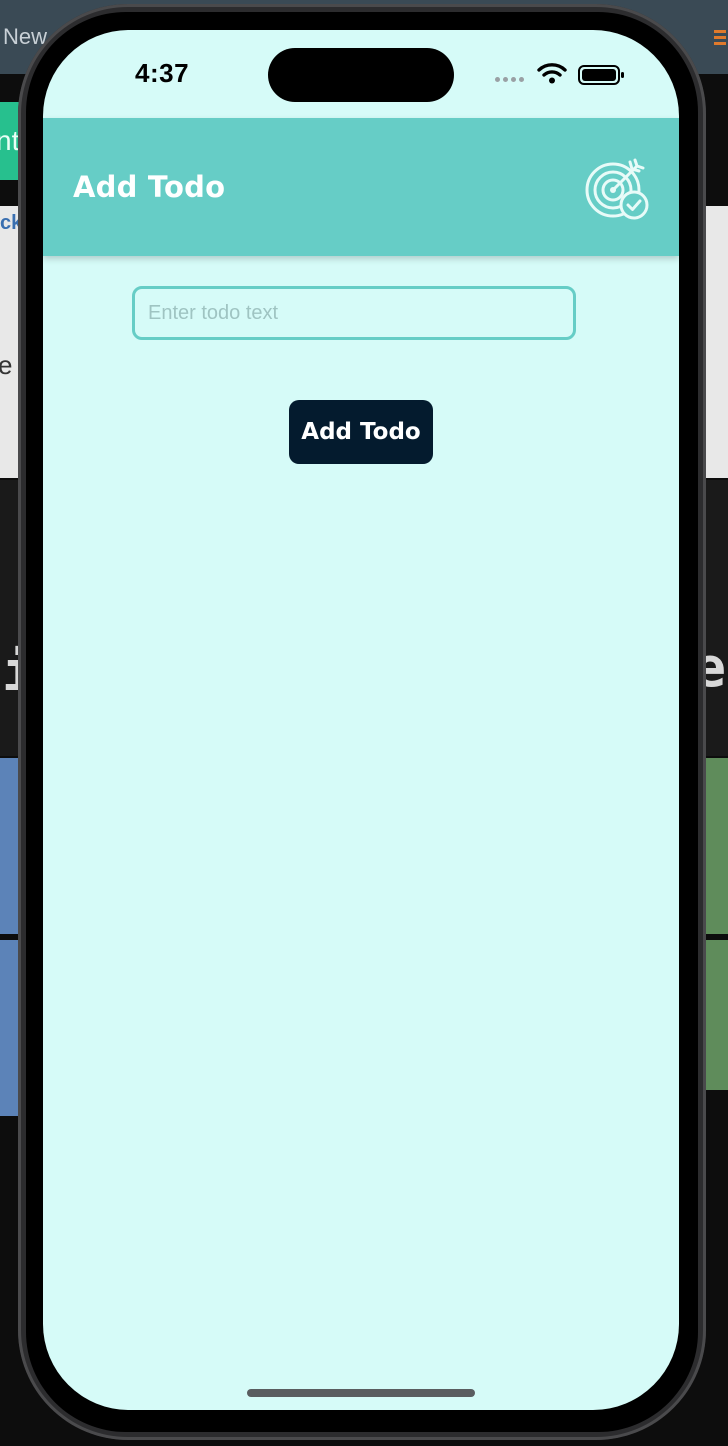  I want to click on wifi-icon, so click(552, 73).